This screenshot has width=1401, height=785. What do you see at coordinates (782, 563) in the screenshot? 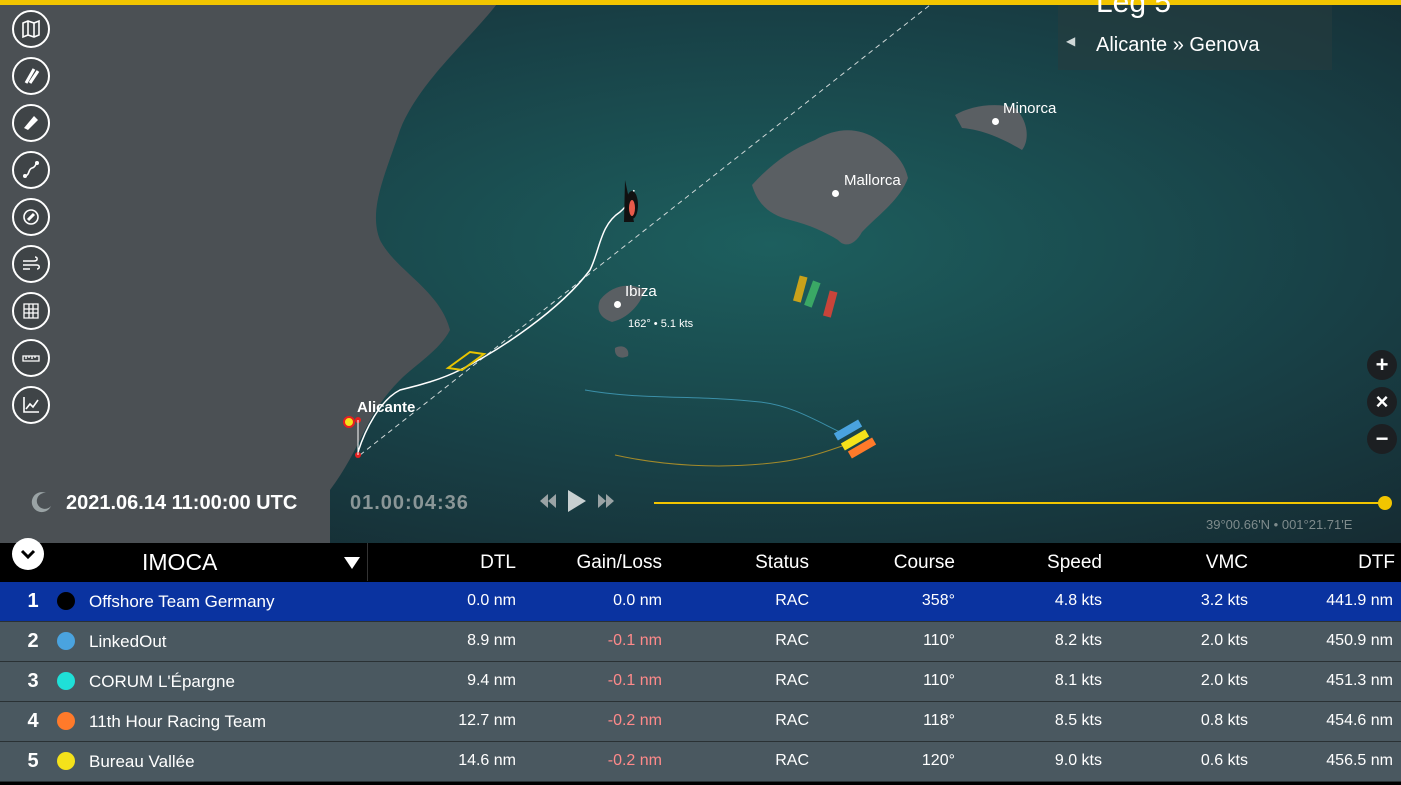
I see `header-status: Status` at bounding box center [782, 563].